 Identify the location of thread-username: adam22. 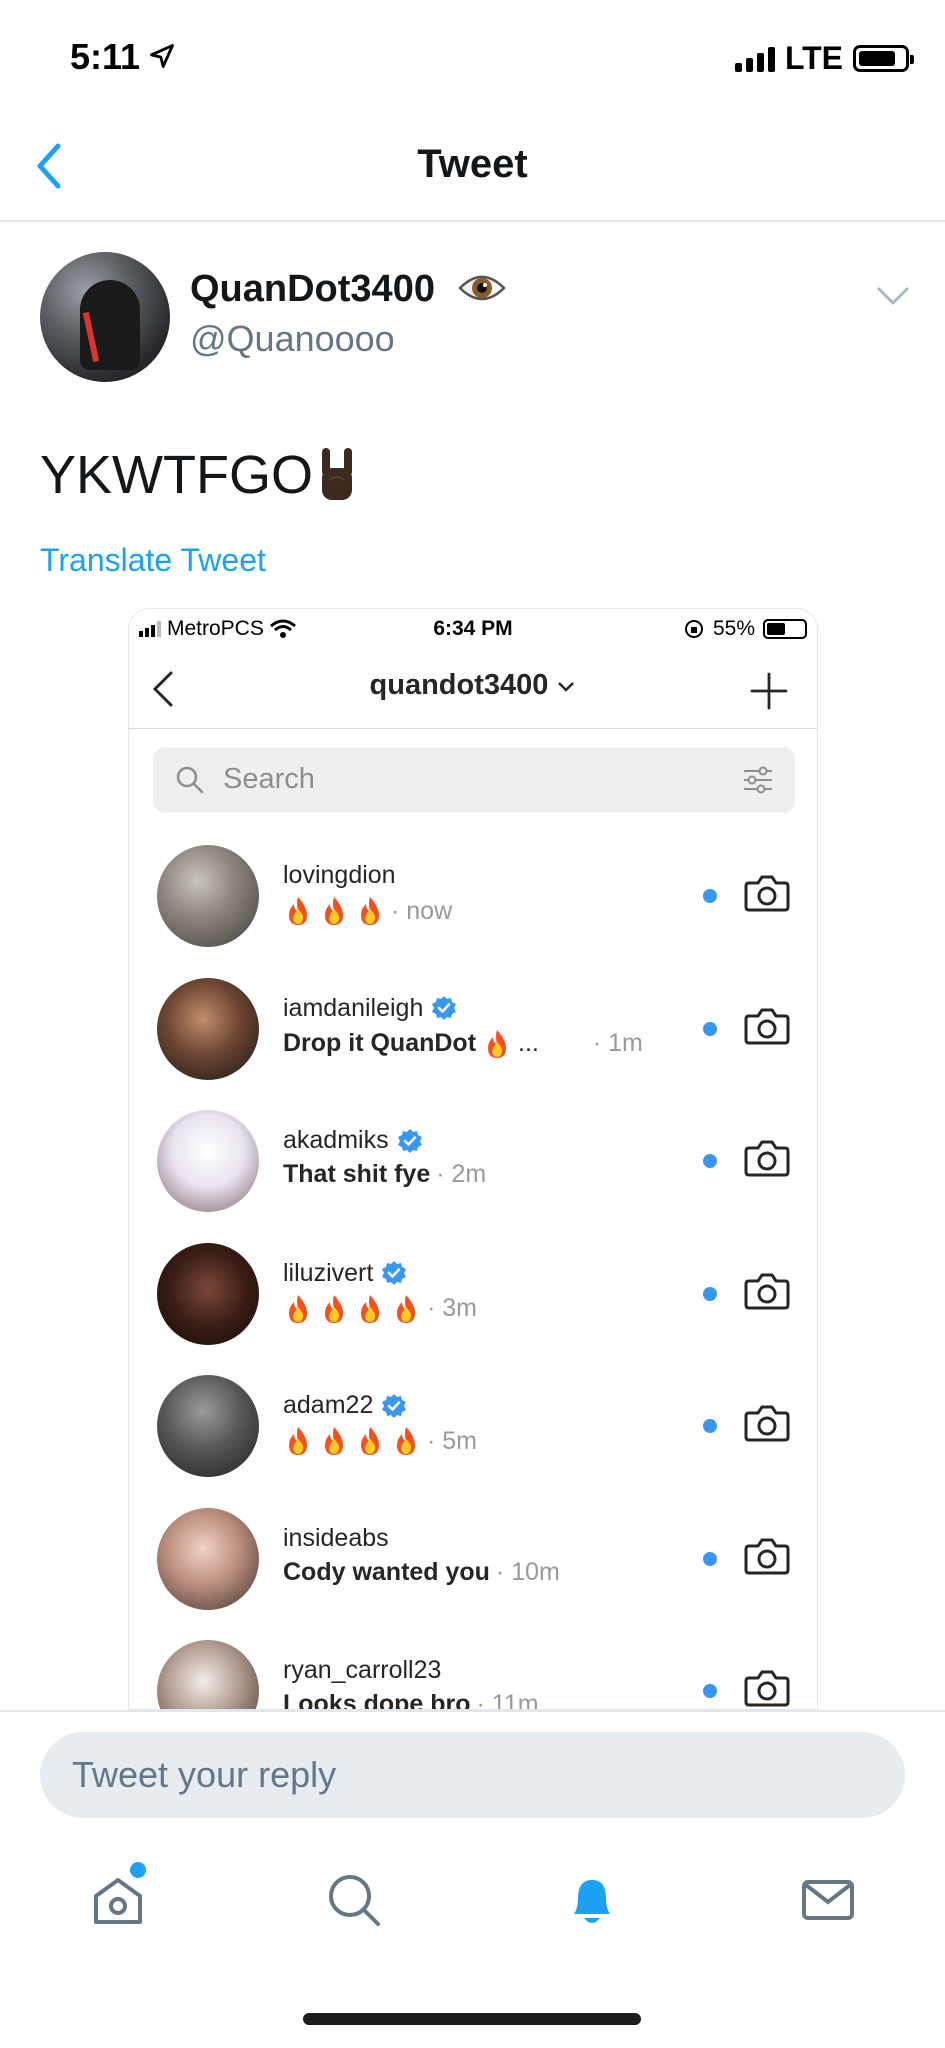
(345, 1405).